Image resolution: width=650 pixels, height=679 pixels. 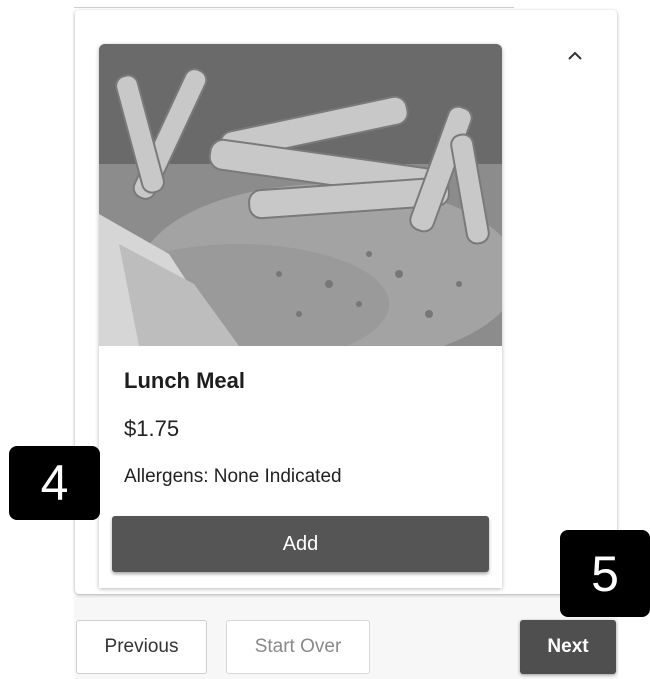 I want to click on item-allergens: Allergens: None Indicated, so click(x=233, y=476).